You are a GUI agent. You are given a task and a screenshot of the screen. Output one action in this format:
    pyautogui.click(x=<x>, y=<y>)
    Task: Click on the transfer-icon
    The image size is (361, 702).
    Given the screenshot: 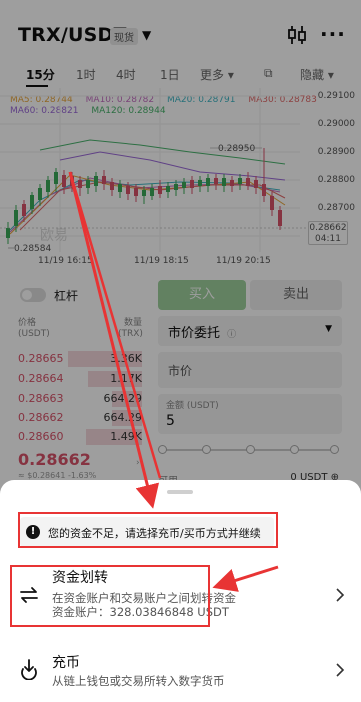 What is the action you would take?
    pyautogui.click(x=29, y=595)
    